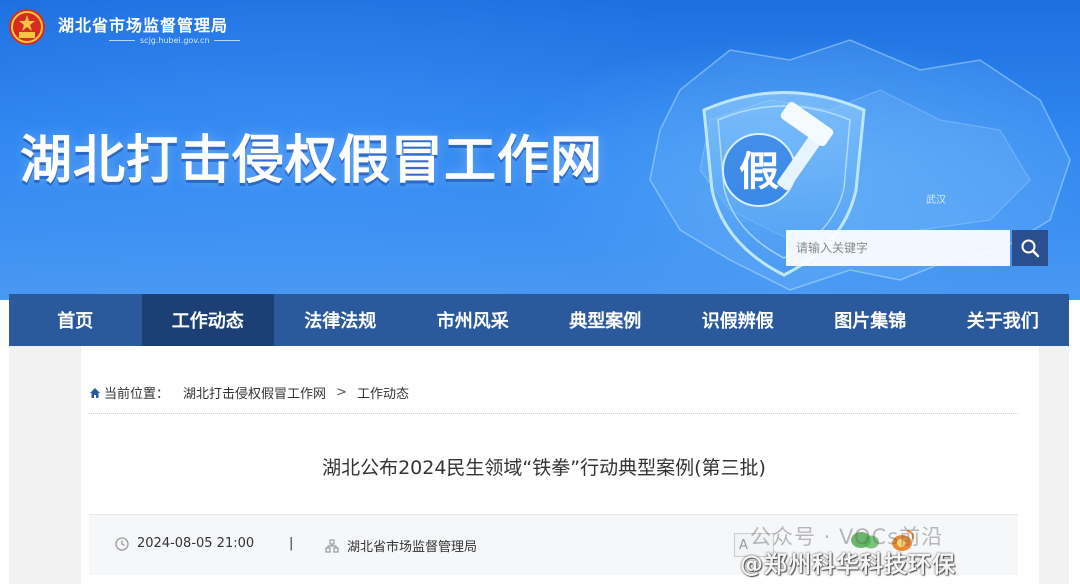 The height and width of the screenshot is (584, 1080). What do you see at coordinates (27, 27) in the screenshot?
I see `national-emblem-icon` at bounding box center [27, 27].